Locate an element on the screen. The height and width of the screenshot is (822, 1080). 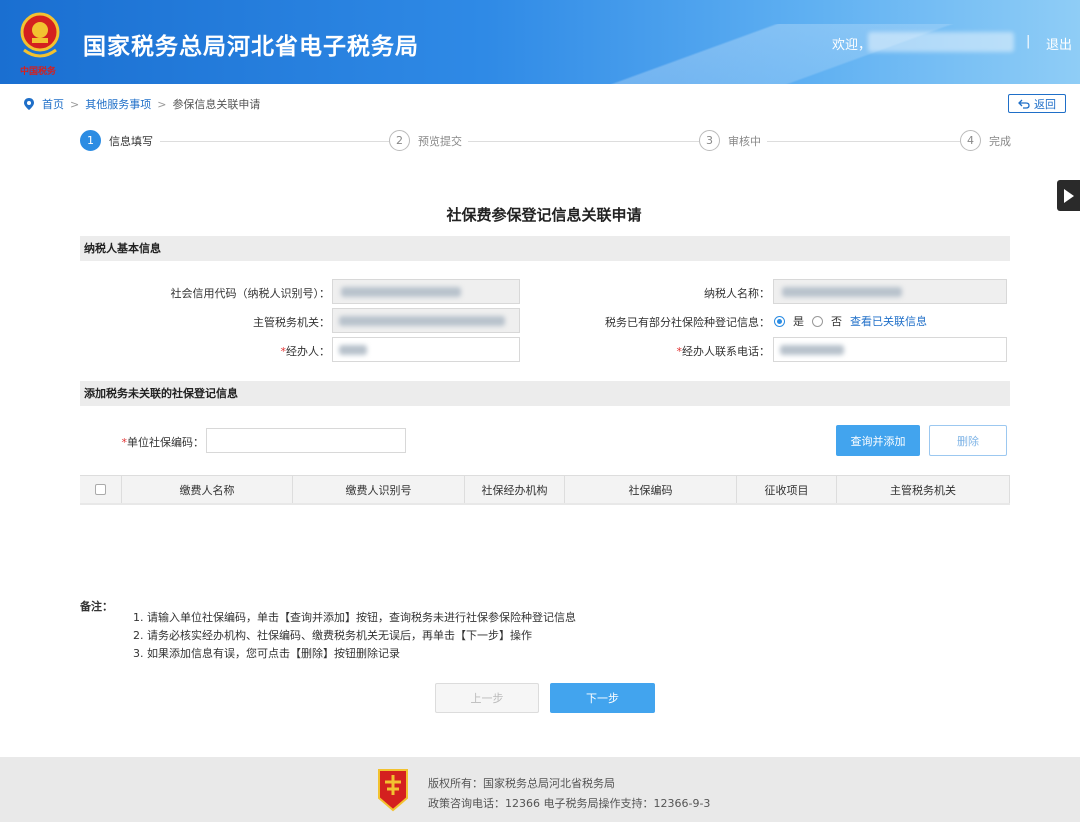
welcome-text: 欢迎， is located at coordinates (852, 45).